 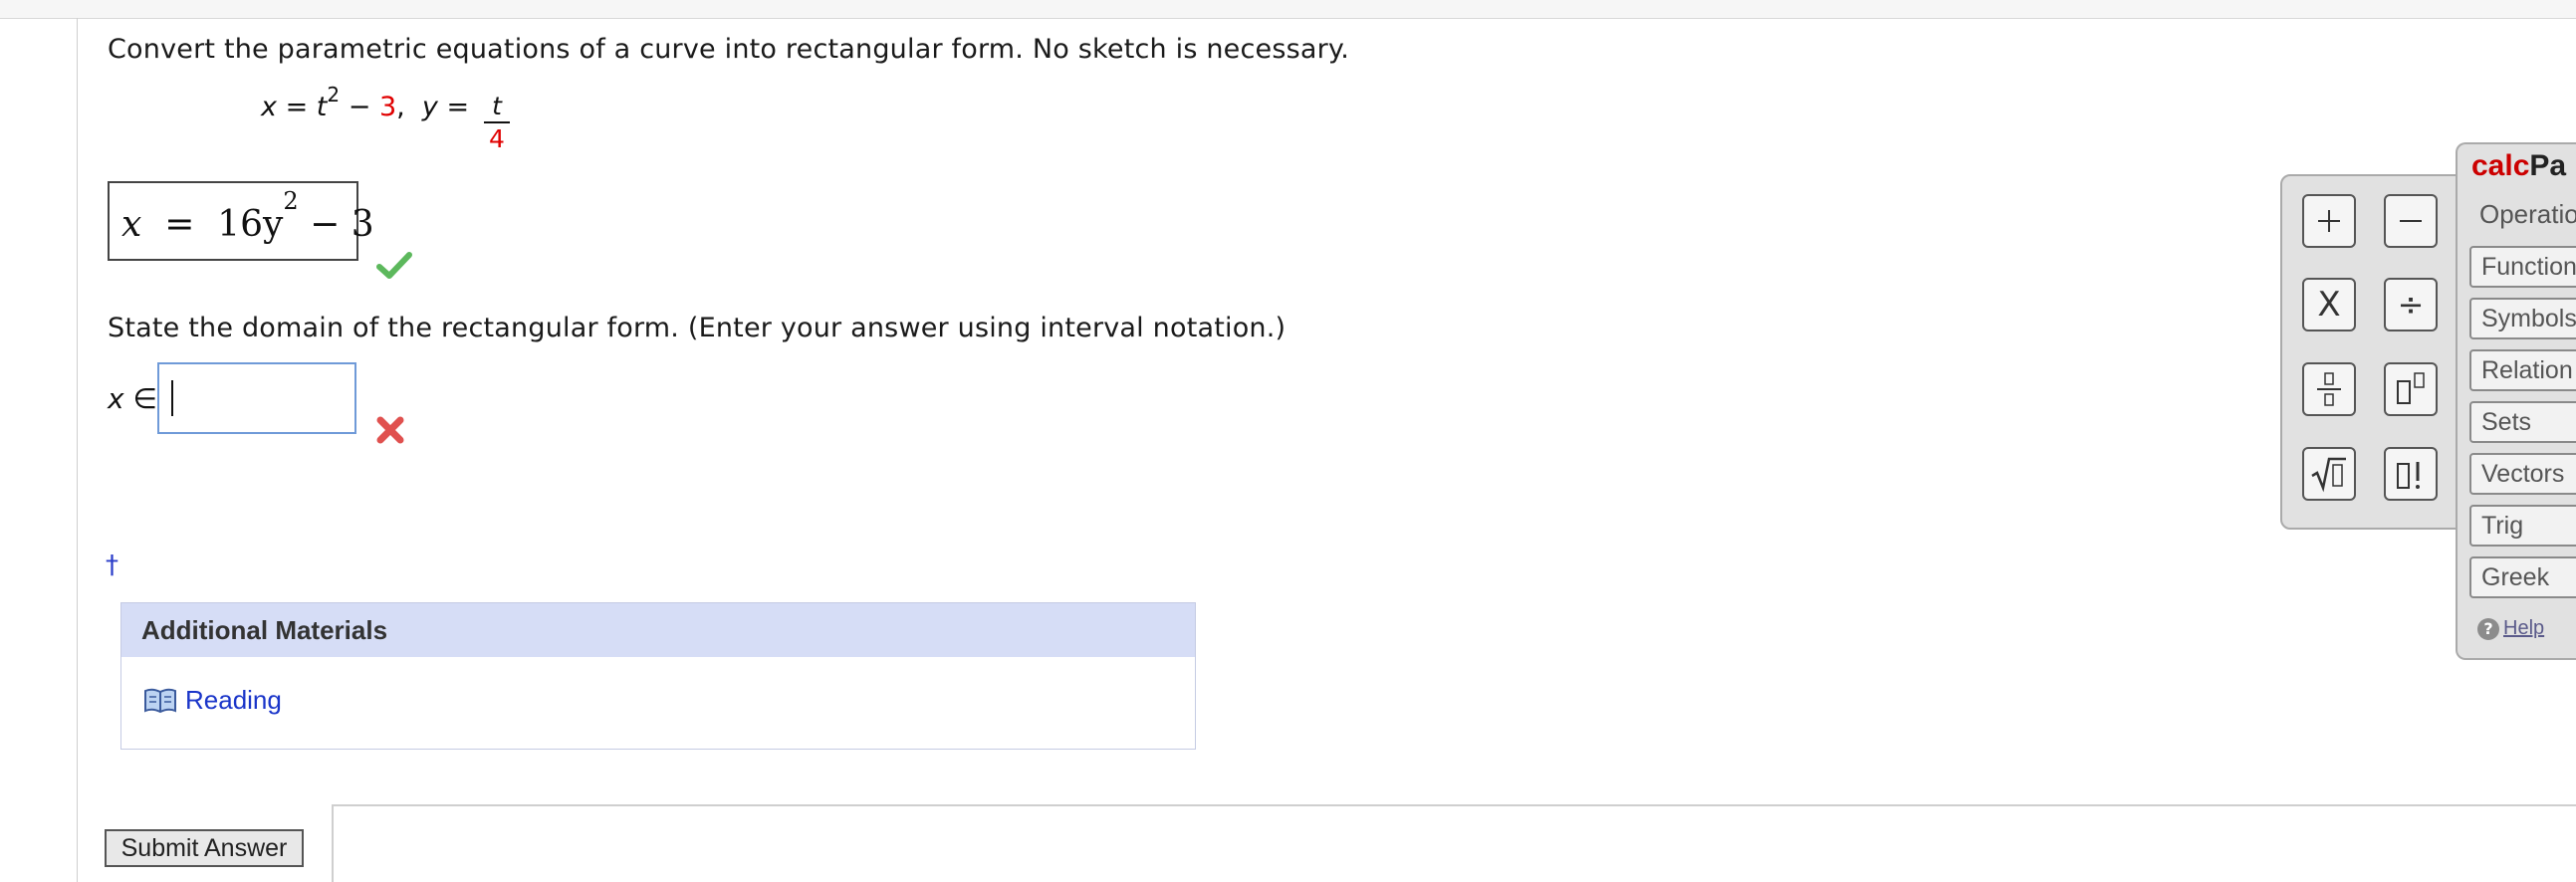 What do you see at coordinates (2548, 165) in the screenshot?
I see `calcpad-title-dark: Pa` at bounding box center [2548, 165].